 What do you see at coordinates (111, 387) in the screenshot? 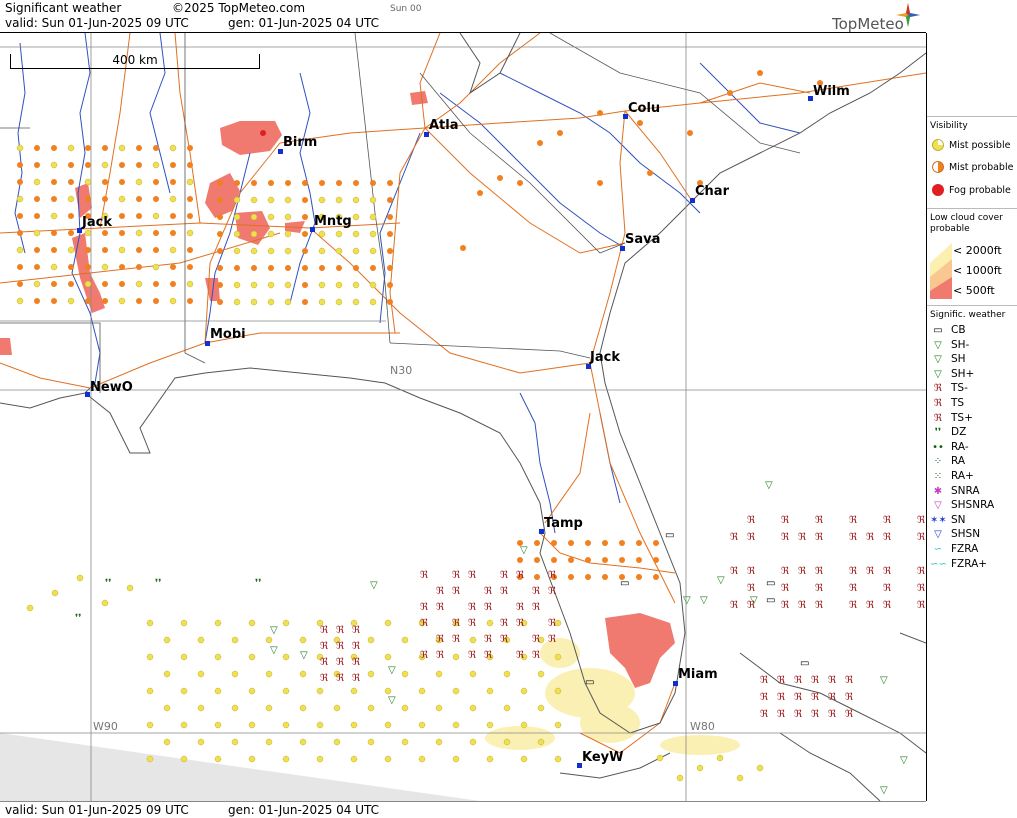
I see `city-label-newo: NewO` at bounding box center [111, 387].